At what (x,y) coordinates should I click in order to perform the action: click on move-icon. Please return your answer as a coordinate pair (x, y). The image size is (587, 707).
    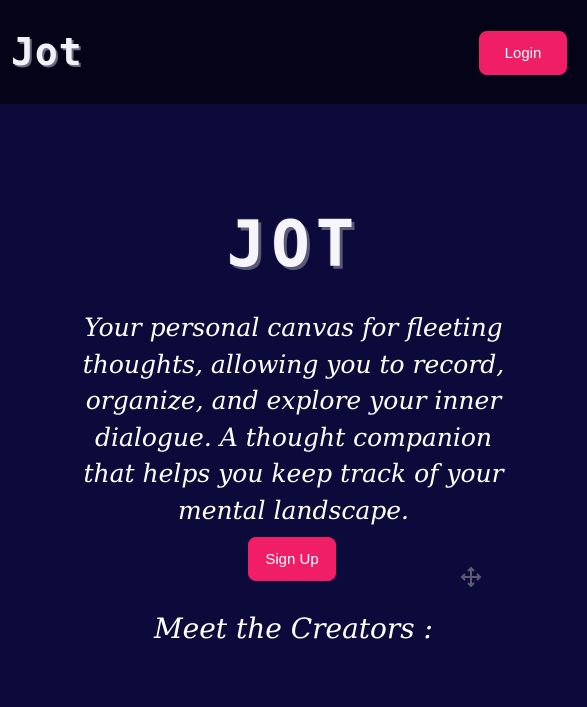
    Looking at the image, I should click on (471, 577).